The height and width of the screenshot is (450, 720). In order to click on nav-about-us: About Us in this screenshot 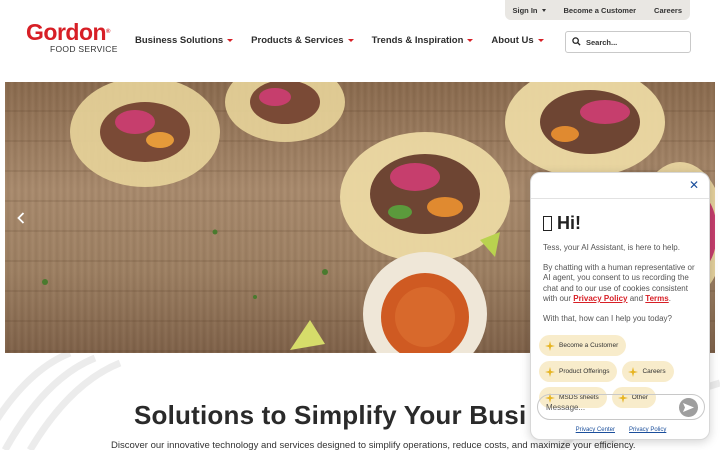, I will do `click(517, 40)`.